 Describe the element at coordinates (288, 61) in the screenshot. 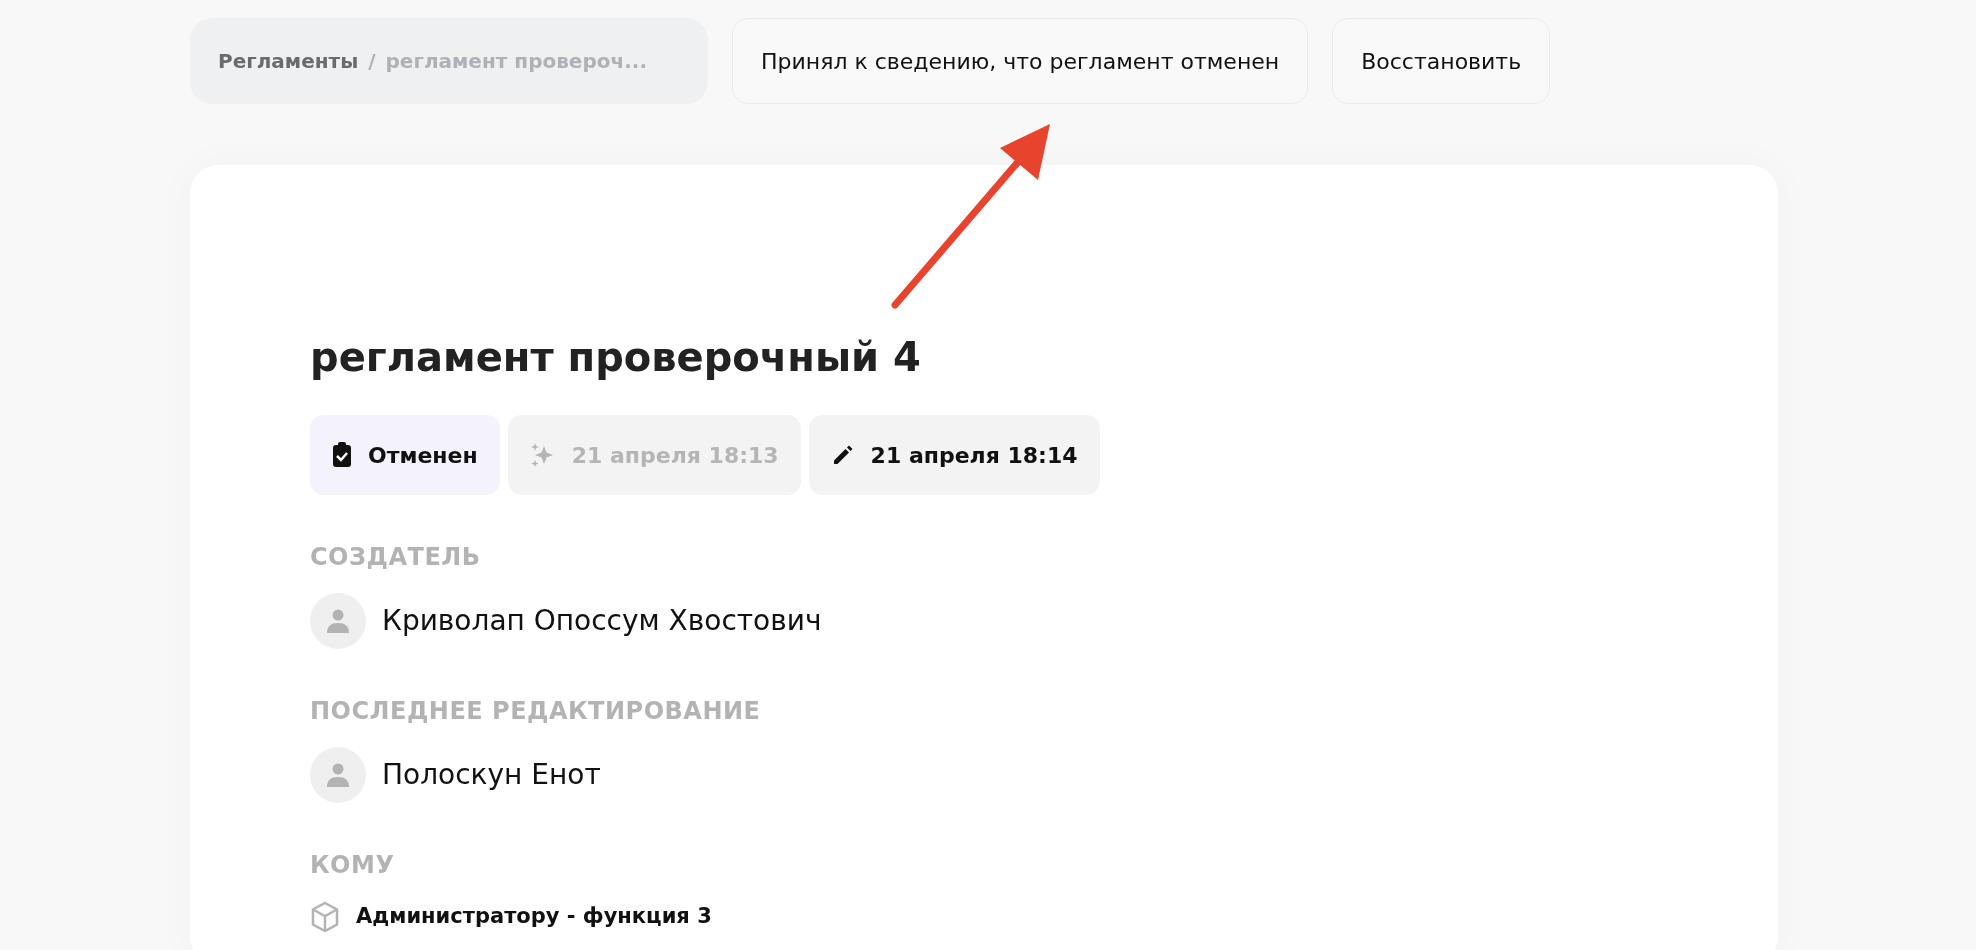

I see `breadcrumb-link: Регламенты` at that location.